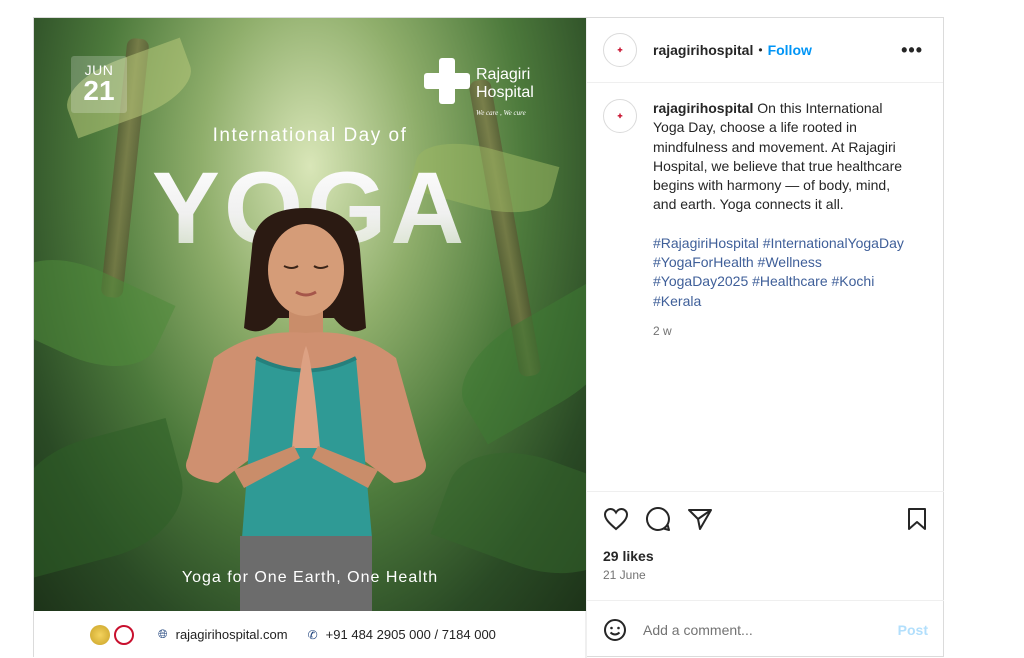  What do you see at coordinates (505, 92) in the screenshot?
I see `logo-name-line2: Hospital` at bounding box center [505, 92].